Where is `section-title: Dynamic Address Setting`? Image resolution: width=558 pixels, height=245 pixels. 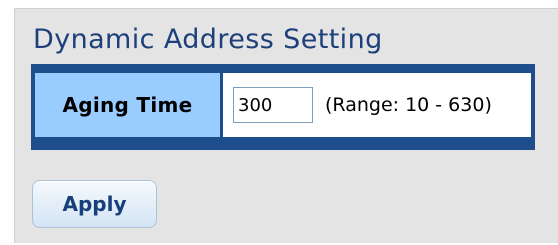
section-title: Dynamic Address Setting is located at coordinates (208, 39).